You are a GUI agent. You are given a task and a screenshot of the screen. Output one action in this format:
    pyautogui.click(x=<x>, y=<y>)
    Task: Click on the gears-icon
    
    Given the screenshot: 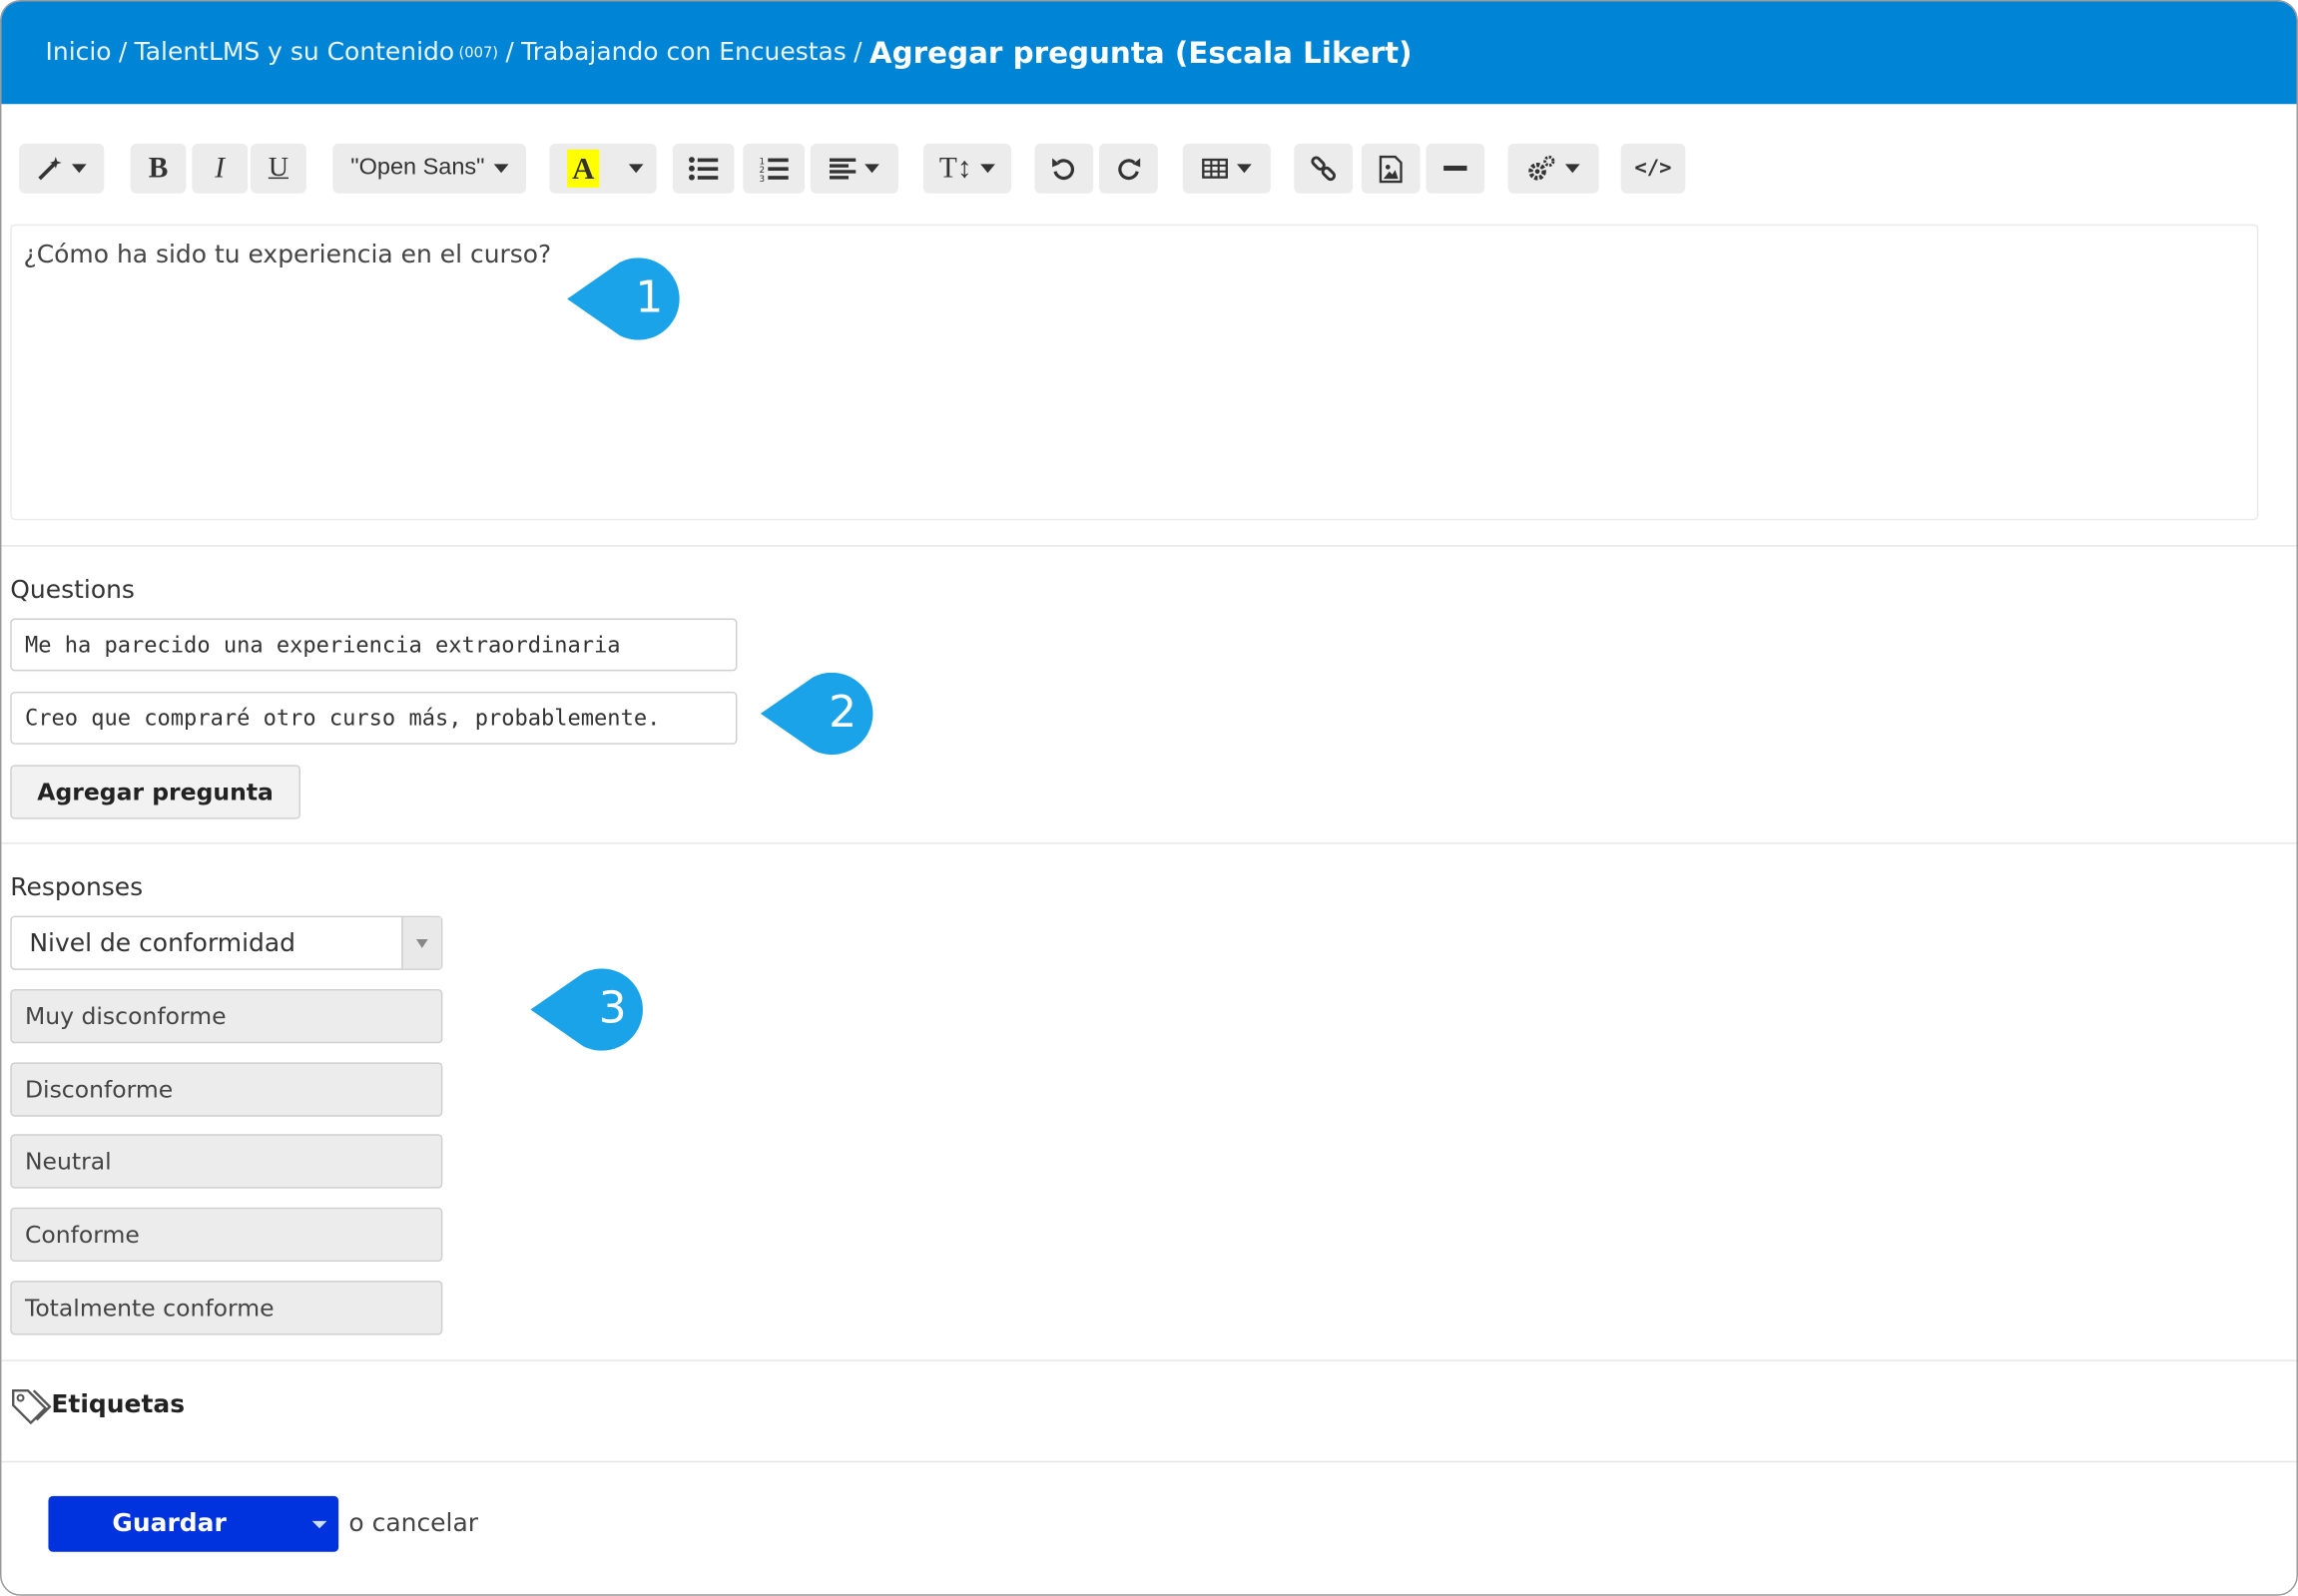 What is the action you would take?
    pyautogui.click(x=1541, y=168)
    